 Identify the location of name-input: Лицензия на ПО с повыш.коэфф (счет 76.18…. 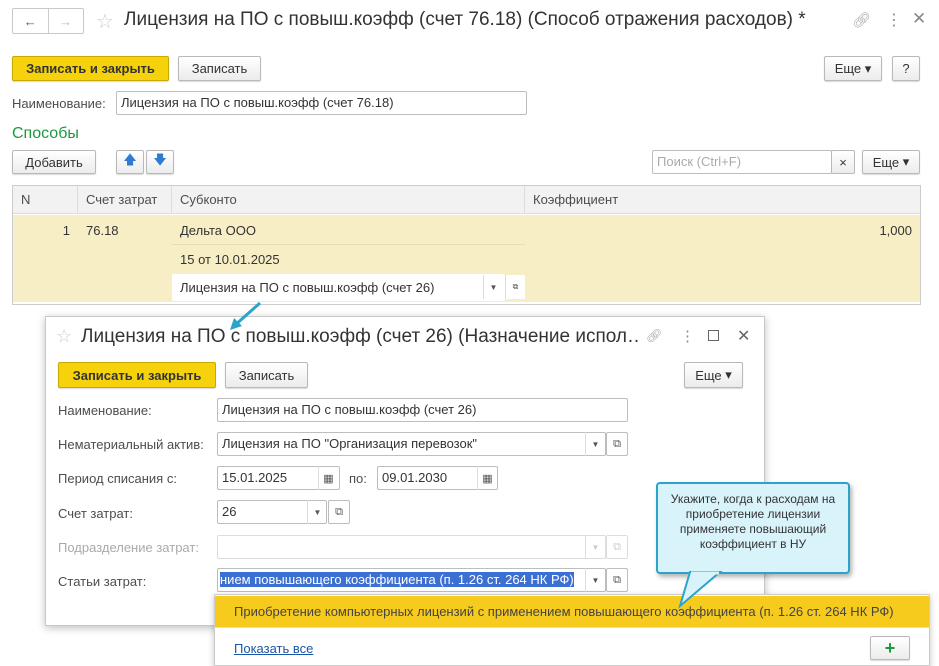
(321, 103).